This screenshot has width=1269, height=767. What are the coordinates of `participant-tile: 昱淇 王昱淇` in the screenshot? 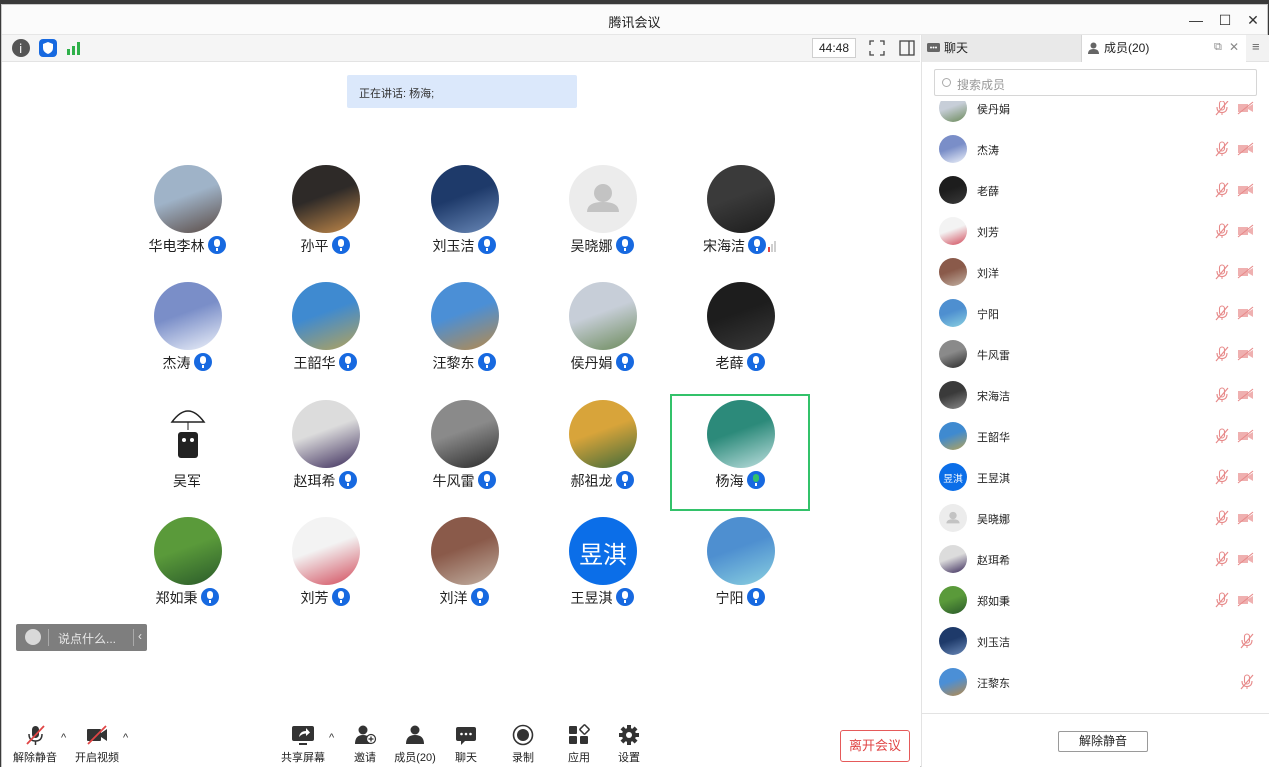 It's located at (602, 569).